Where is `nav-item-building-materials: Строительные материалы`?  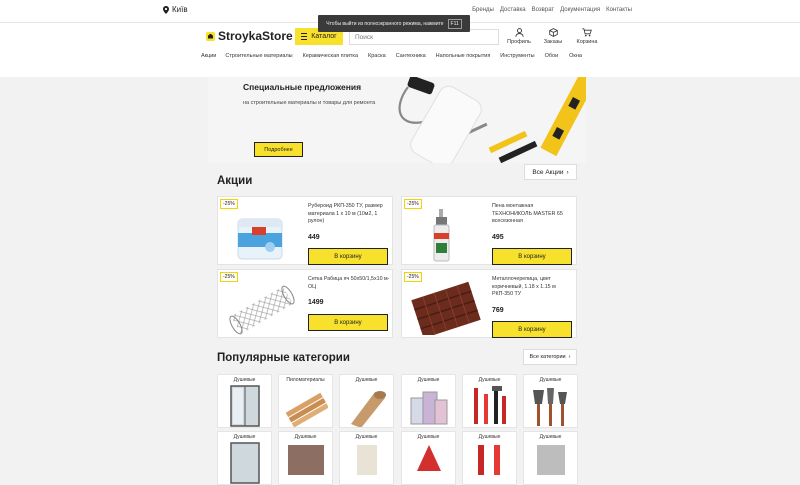
nav-item-building-materials: Строительные материалы is located at coordinates (258, 56).